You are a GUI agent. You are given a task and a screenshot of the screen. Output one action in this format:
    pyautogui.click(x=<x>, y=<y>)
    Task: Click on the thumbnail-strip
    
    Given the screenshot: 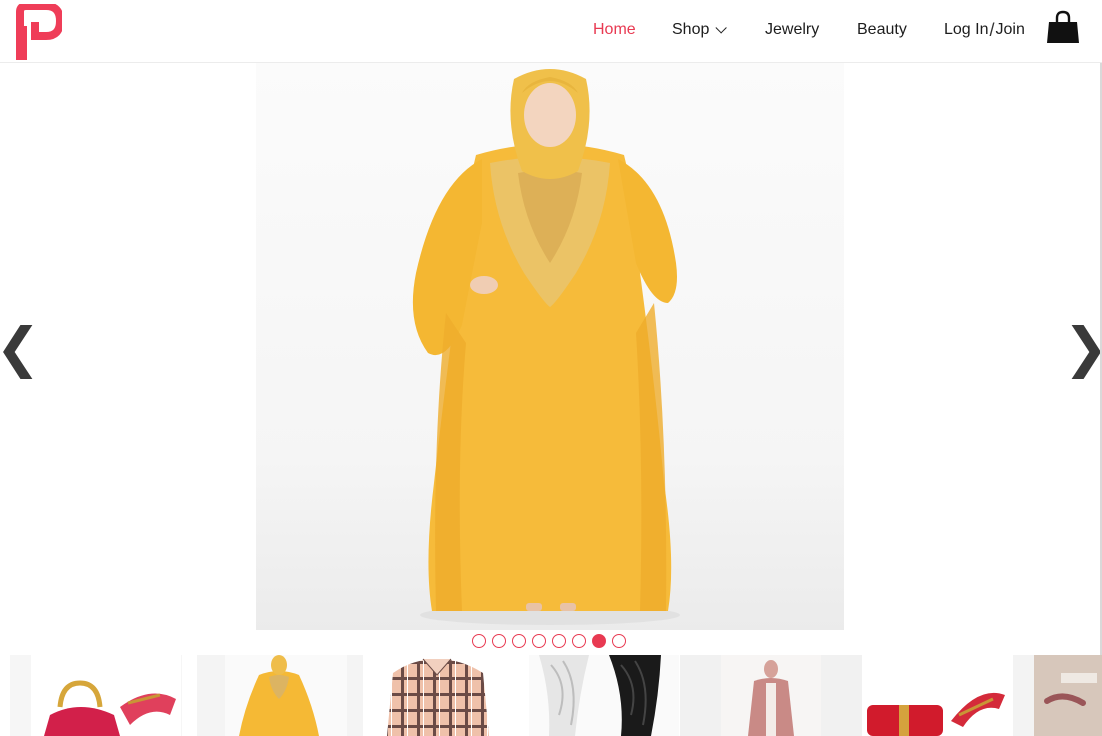 What is the action you would take?
    pyautogui.click(x=556, y=695)
    